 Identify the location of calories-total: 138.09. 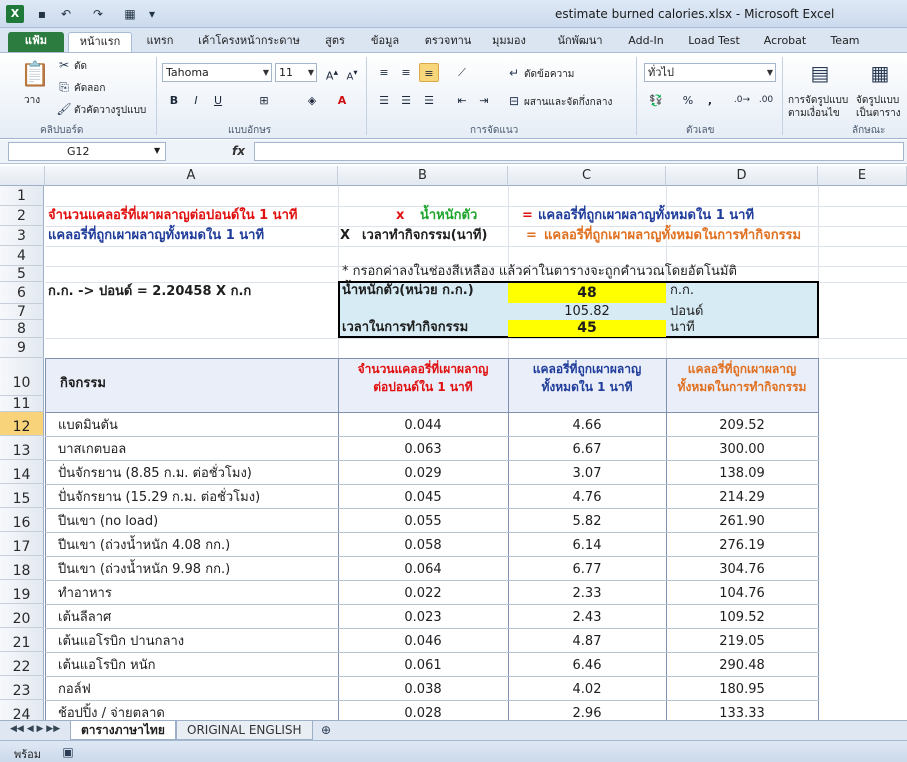
(742, 474).